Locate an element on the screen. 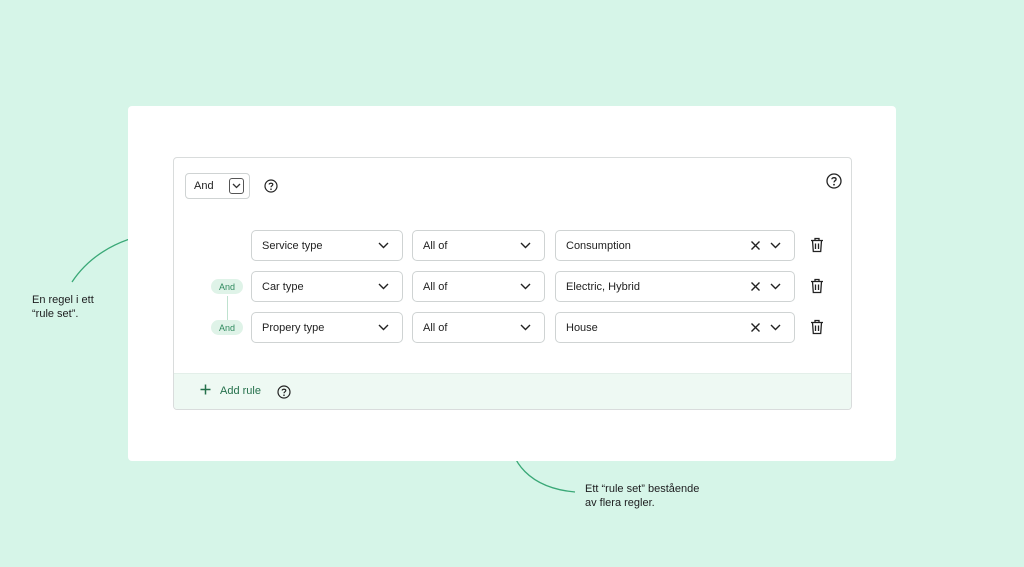 The height and width of the screenshot is (567, 1024). combinator-label: And is located at coordinates (204, 186).